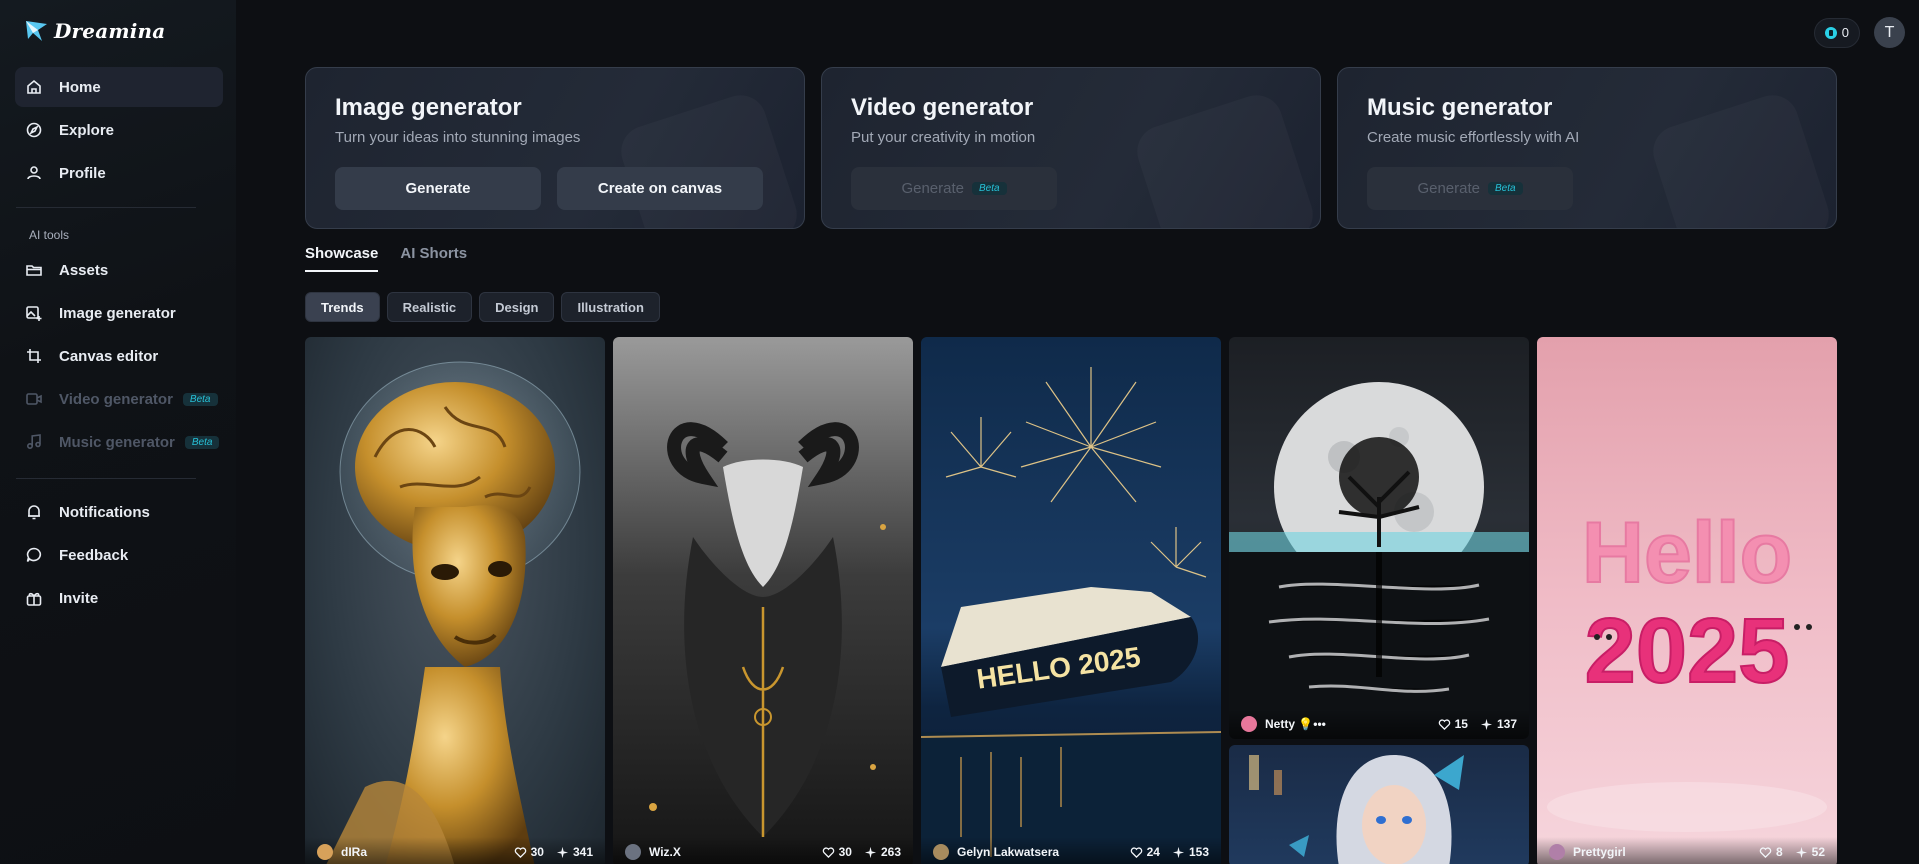 The image size is (1919, 864). What do you see at coordinates (119, 598) in the screenshot?
I see `sidebar-item-invite: Invite` at bounding box center [119, 598].